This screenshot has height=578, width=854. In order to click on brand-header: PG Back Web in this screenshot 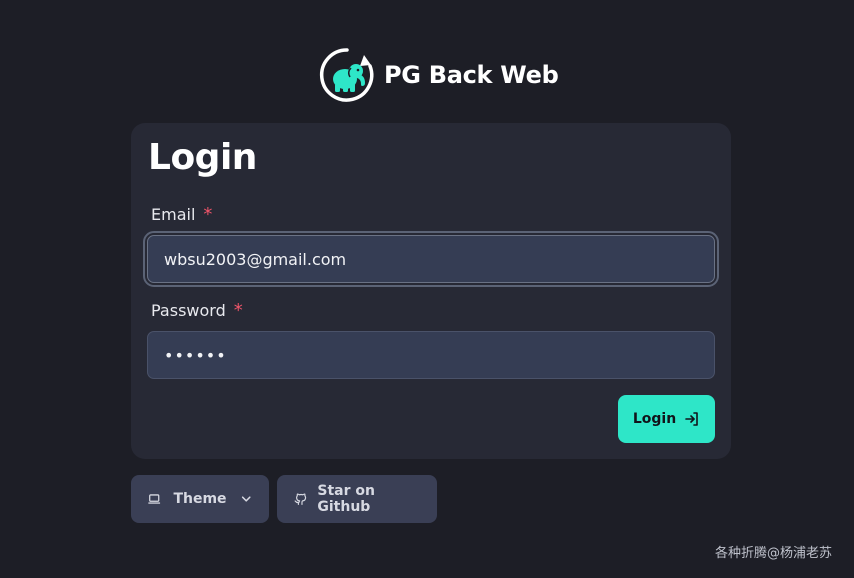, I will do `click(438, 75)`.